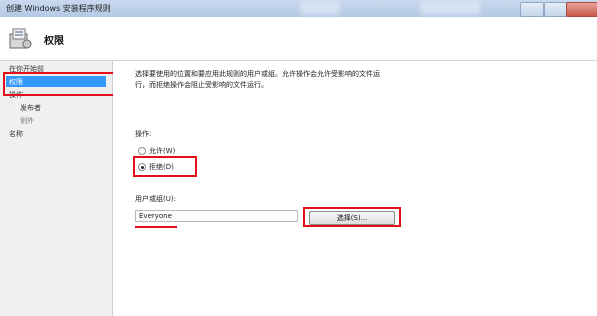  I want to click on sidebar-item-publisher: 发布者, so click(30, 108).